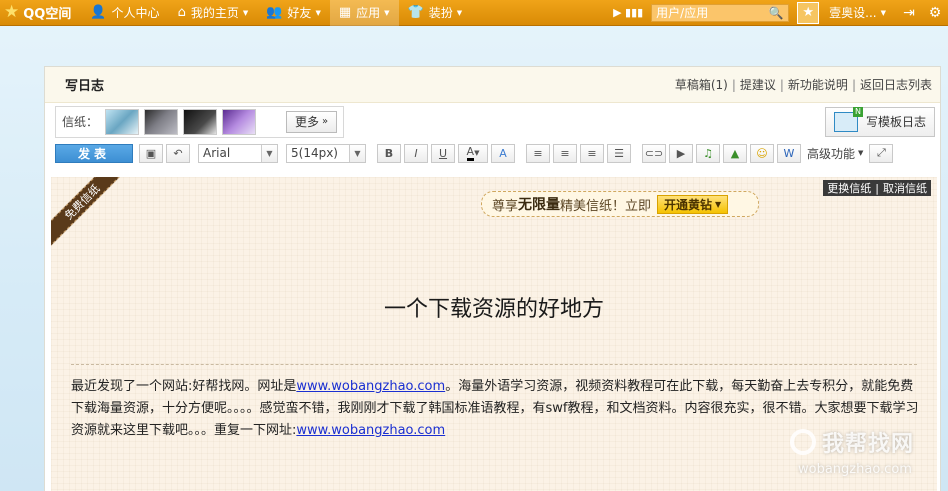 The width and height of the screenshot is (948, 491). Describe the element at coordinates (606, 206) in the screenshot. I see `promo-suffix: 精美信纸！立即` at that location.